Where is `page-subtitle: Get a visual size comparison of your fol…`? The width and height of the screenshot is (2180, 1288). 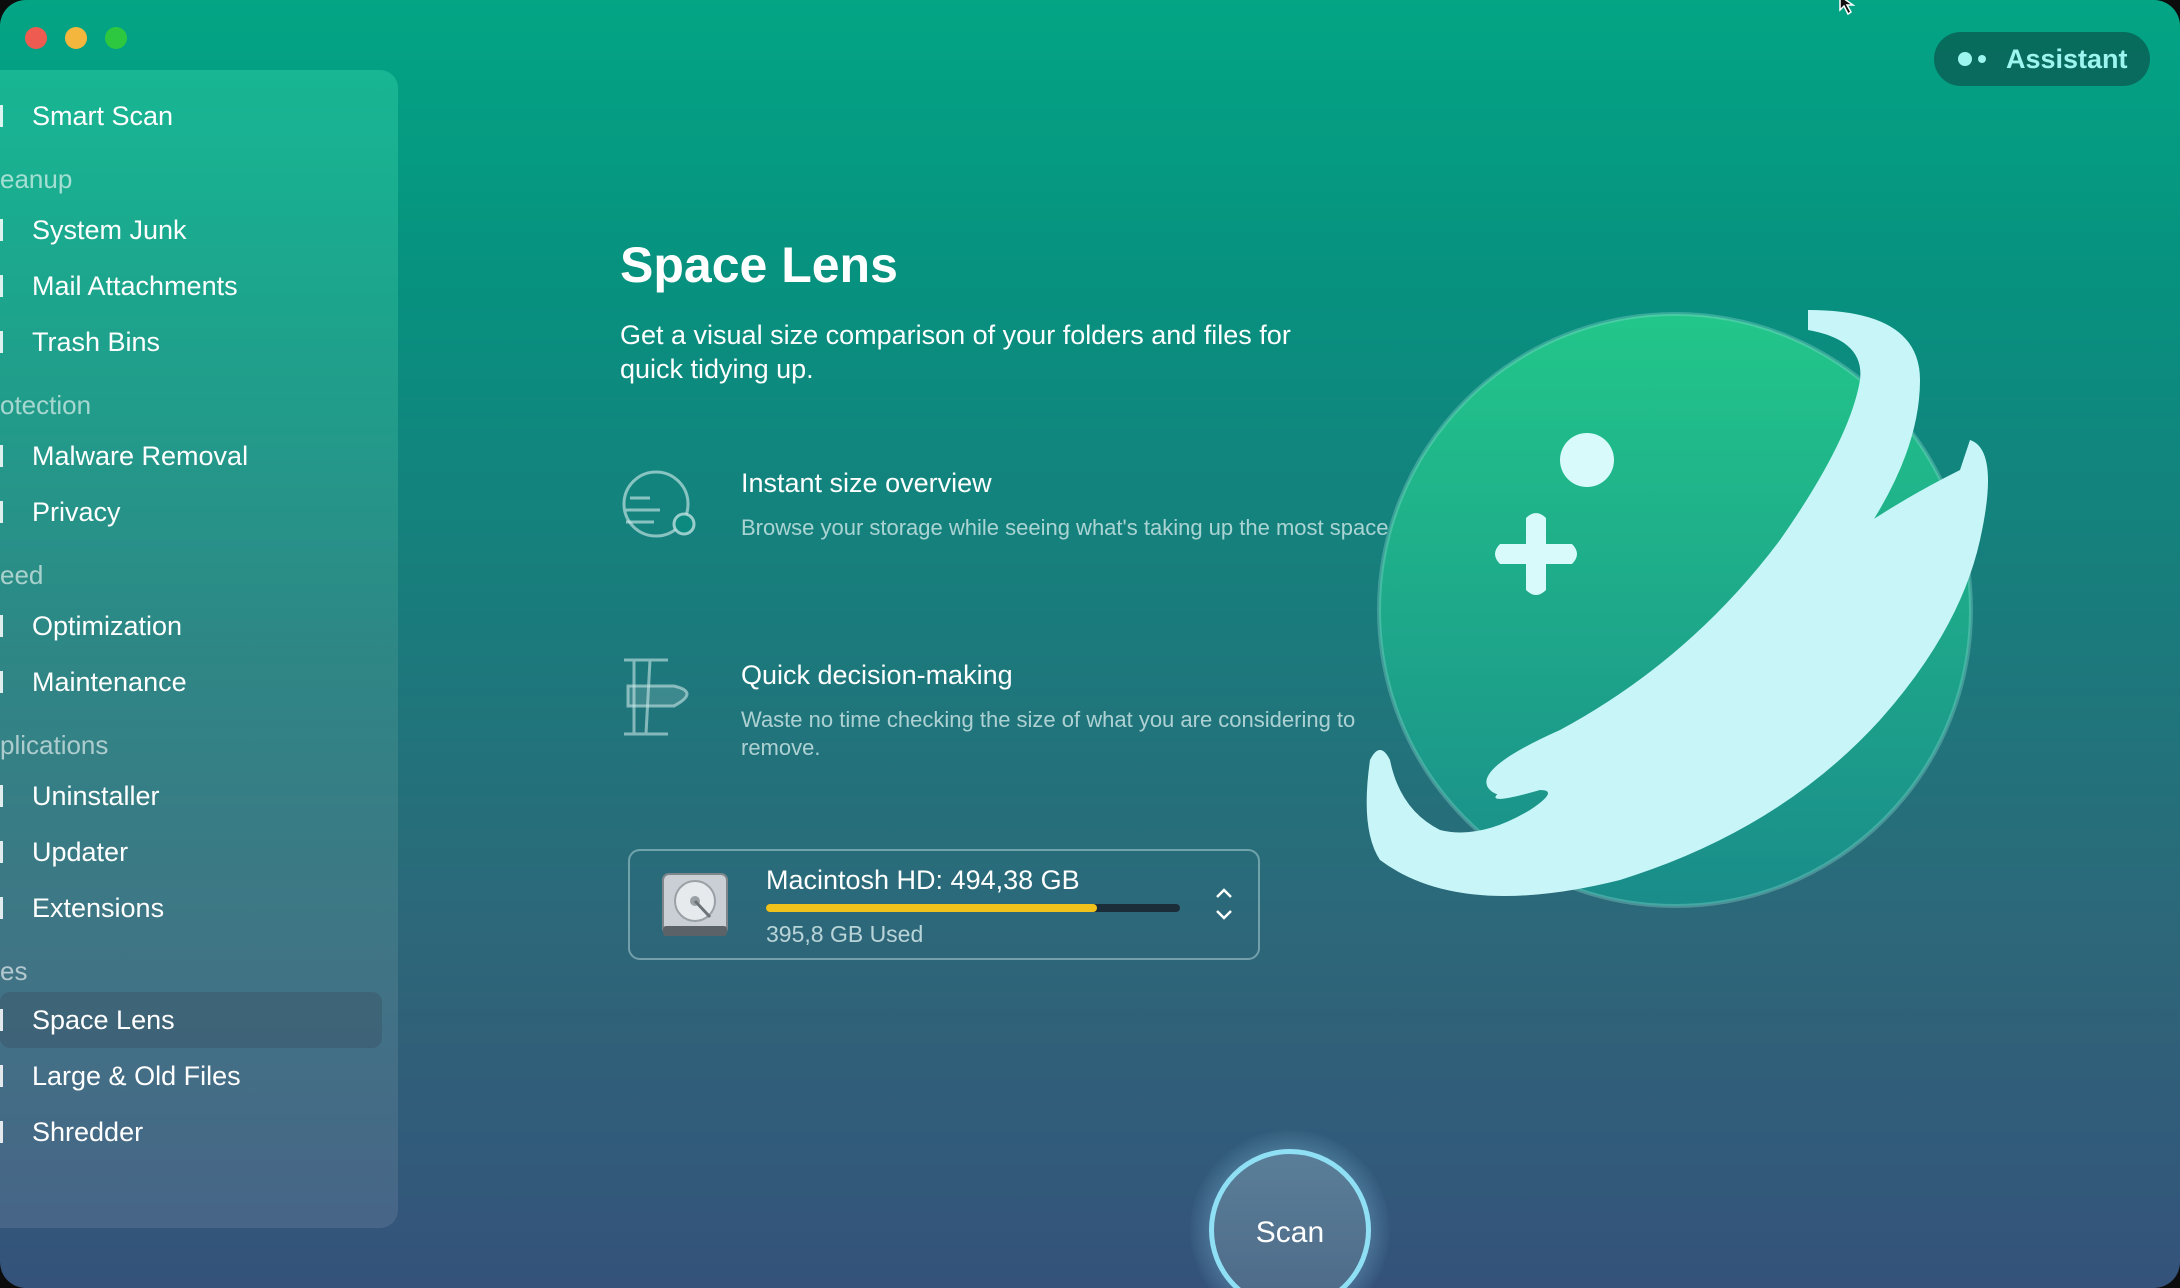 page-subtitle: Get a visual size comparison of your fol… is located at coordinates (955, 352).